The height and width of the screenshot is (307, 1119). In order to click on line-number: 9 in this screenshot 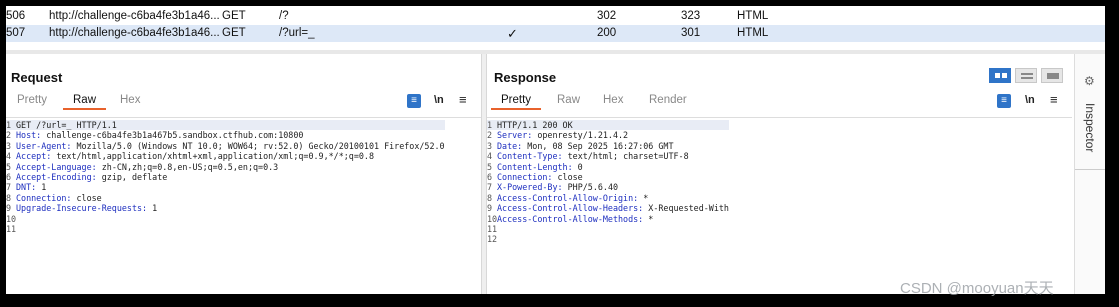, I will do `click(9, 208)`.